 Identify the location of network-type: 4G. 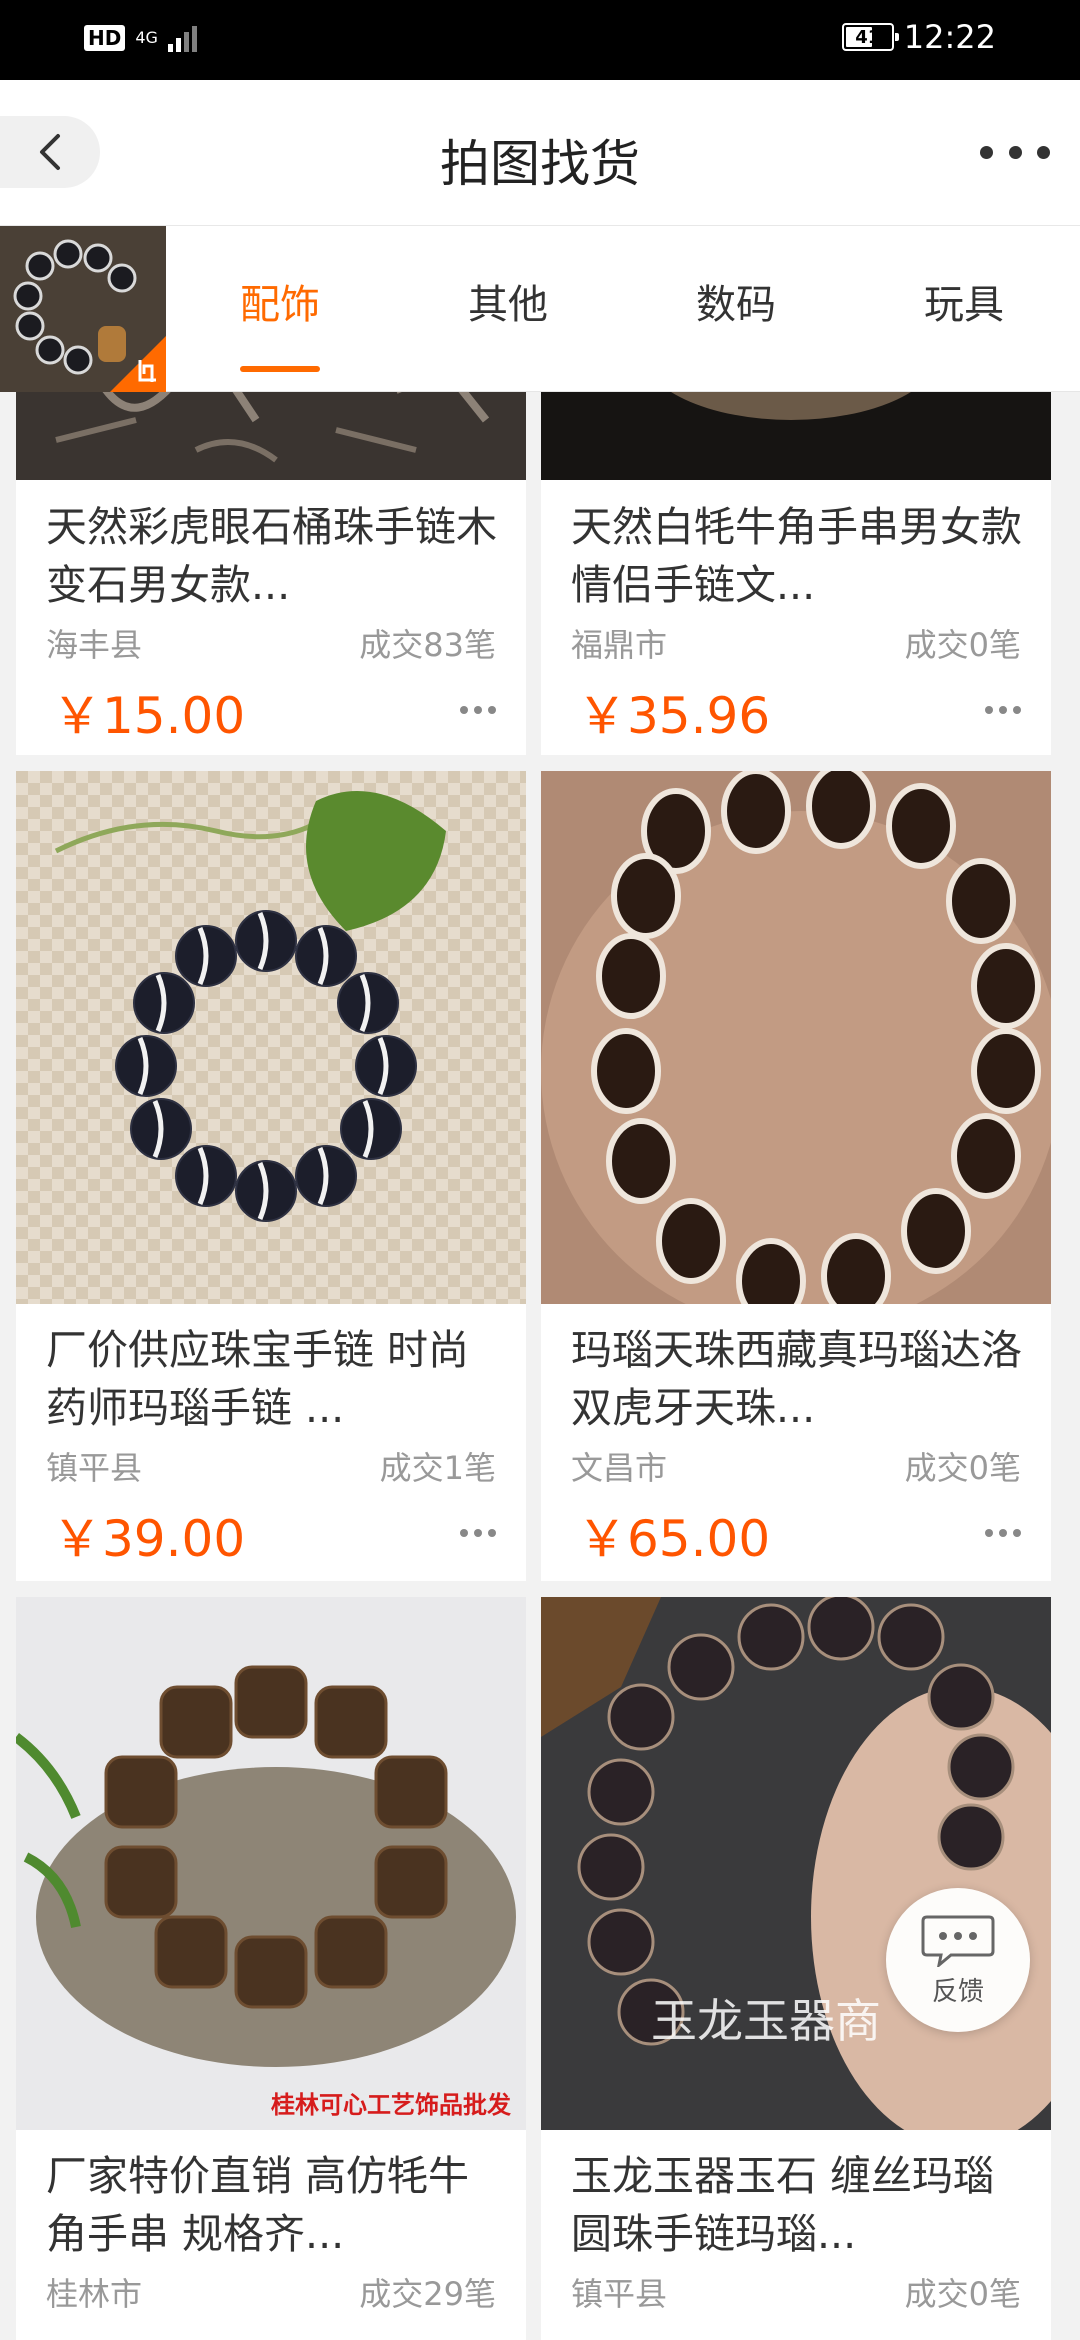
(146, 37).